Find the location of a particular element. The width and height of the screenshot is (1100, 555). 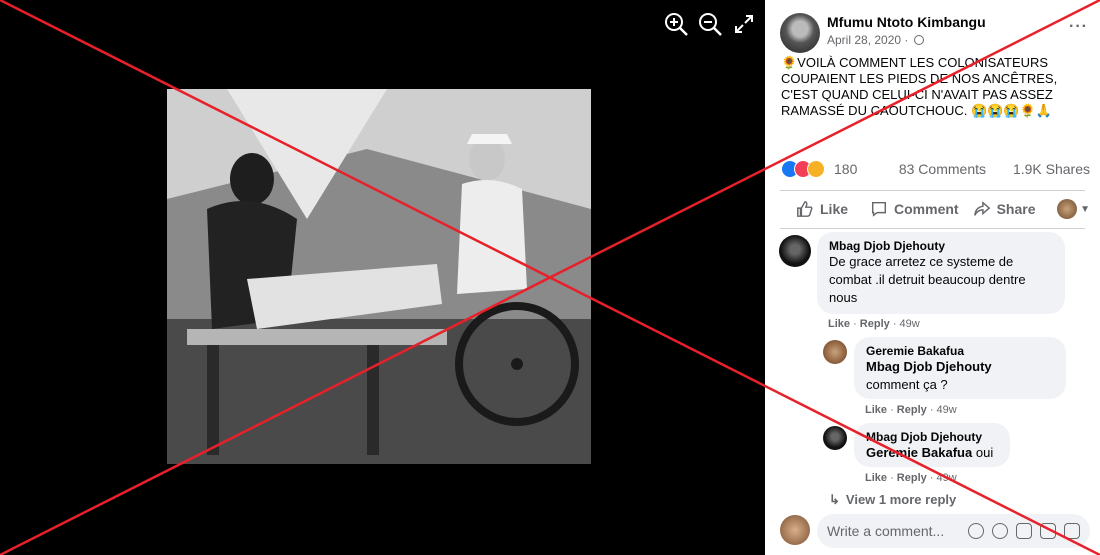

thumbs-up-icon is located at coordinates (805, 209).